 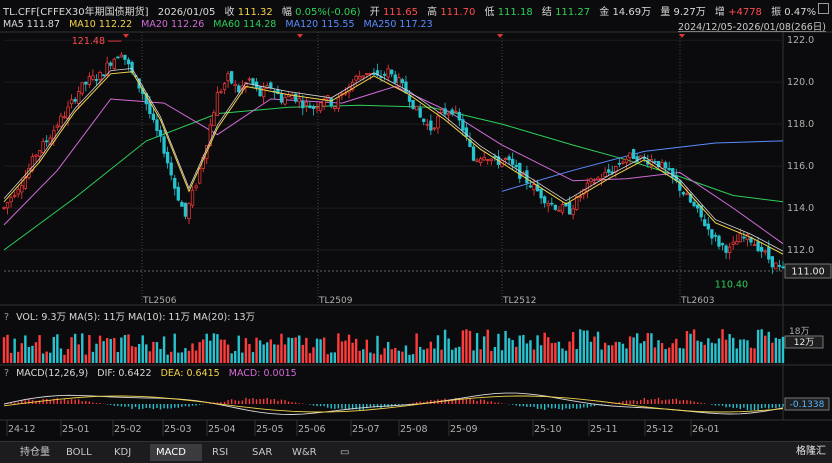 What do you see at coordinates (128, 429) in the screenshot?
I see `date-axis-label: 25-02` at bounding box center [128, 429].